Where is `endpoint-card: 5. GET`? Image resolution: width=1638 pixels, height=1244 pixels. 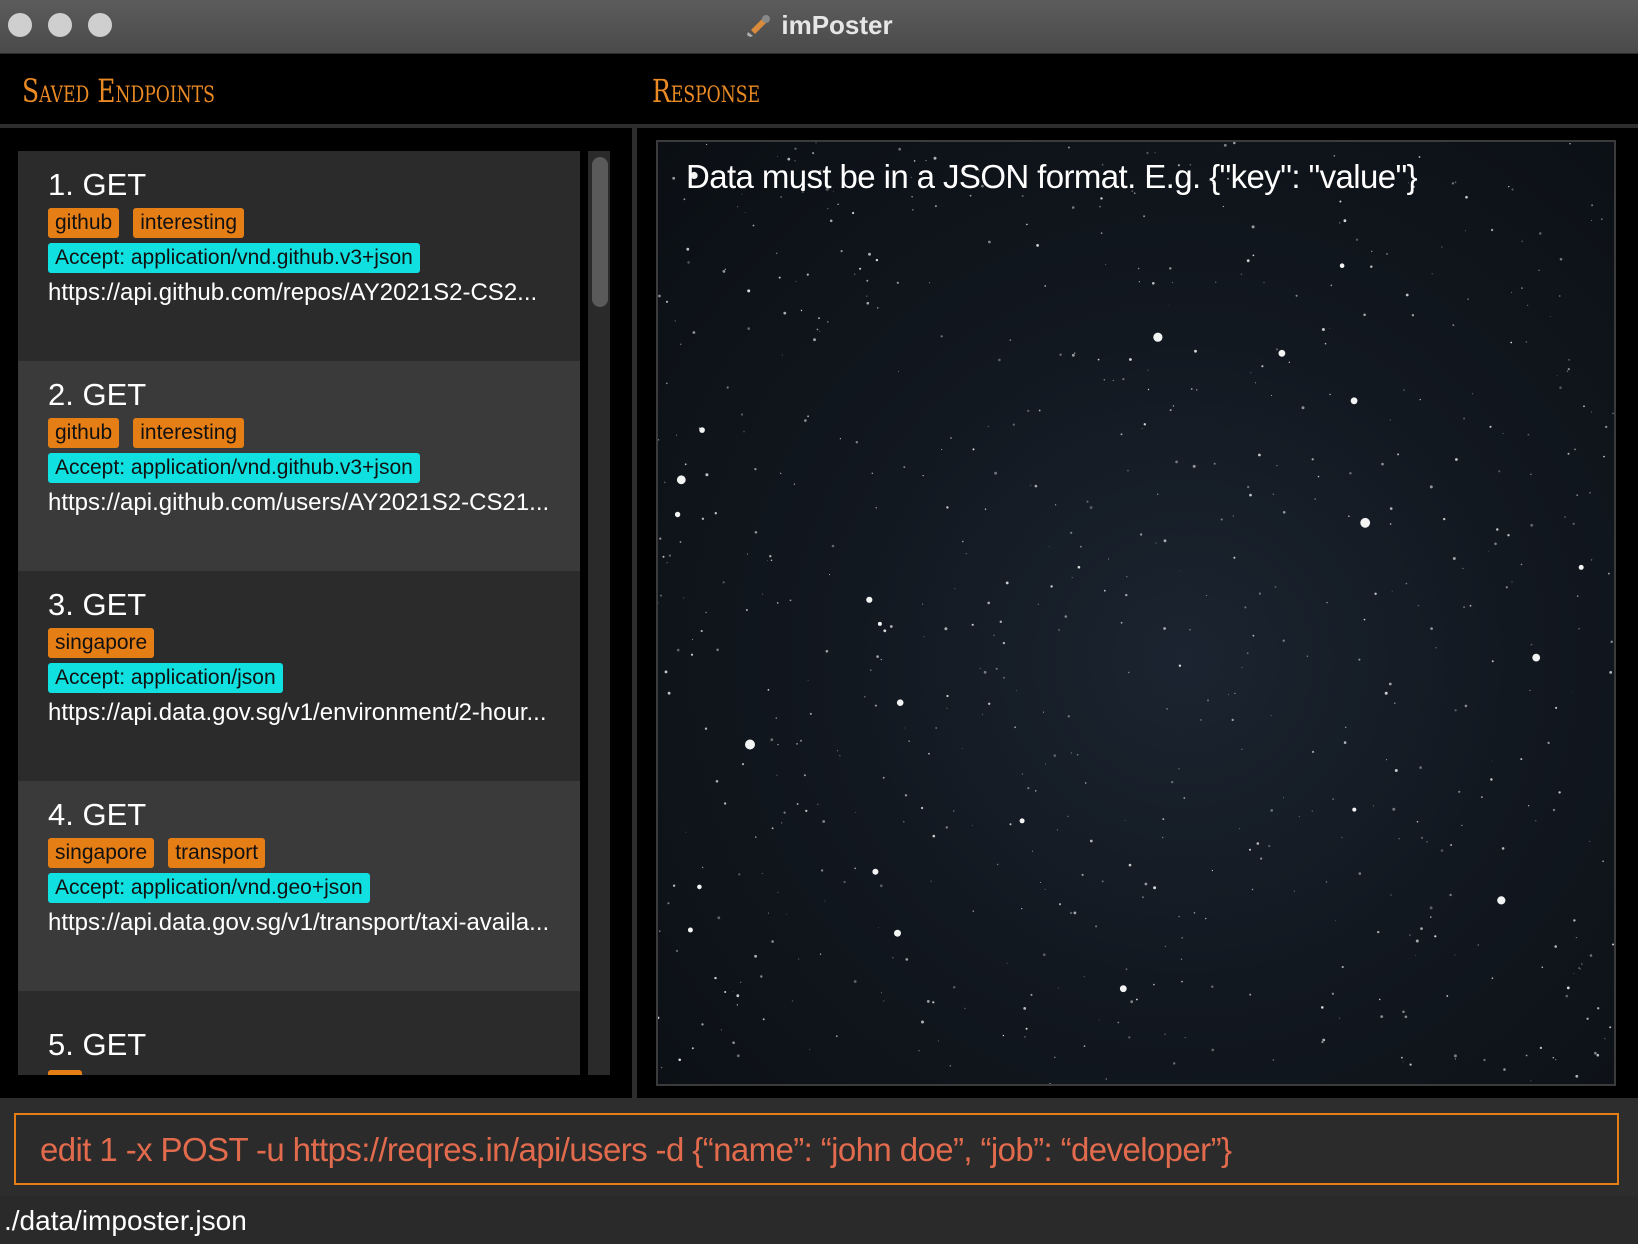 endpoint-card: 5. GET is located at coordinates (299, 1033).